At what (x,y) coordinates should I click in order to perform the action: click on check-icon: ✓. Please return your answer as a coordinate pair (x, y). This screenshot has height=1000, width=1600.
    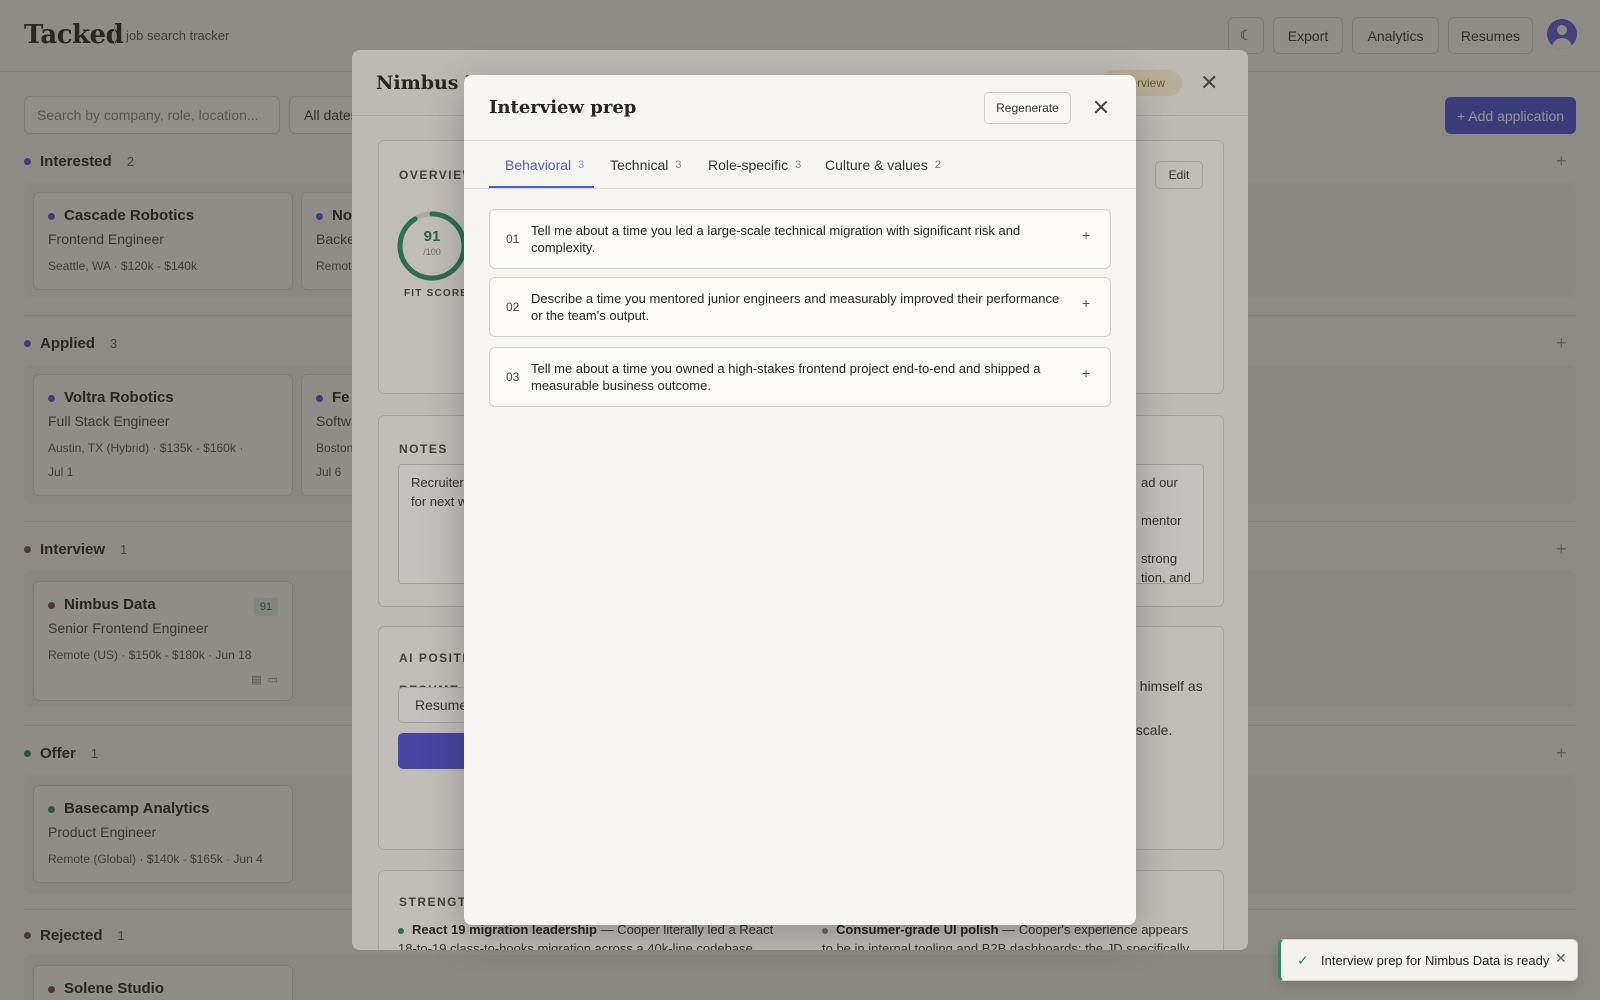
    Looking at the image, I should click on (1303, 960).